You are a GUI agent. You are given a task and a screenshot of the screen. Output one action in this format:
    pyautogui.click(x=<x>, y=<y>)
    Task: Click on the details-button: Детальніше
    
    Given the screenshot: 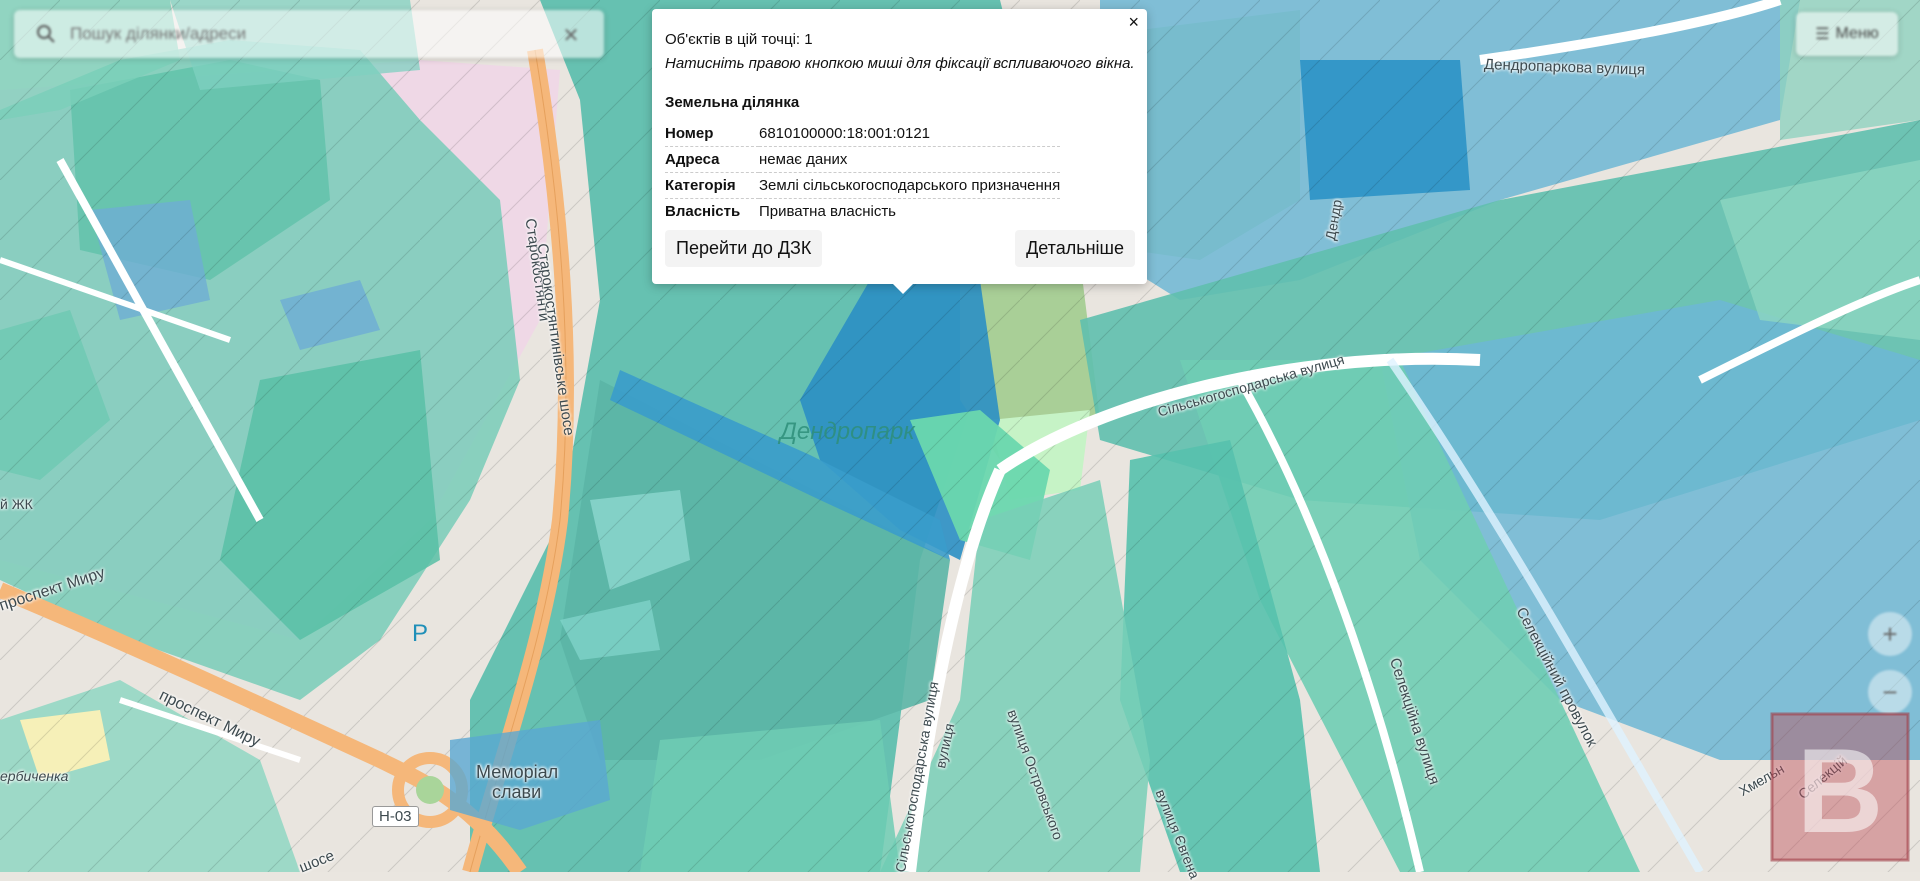 What is the action you would take?
    pyautogui.click(x=1075, y=248)
    